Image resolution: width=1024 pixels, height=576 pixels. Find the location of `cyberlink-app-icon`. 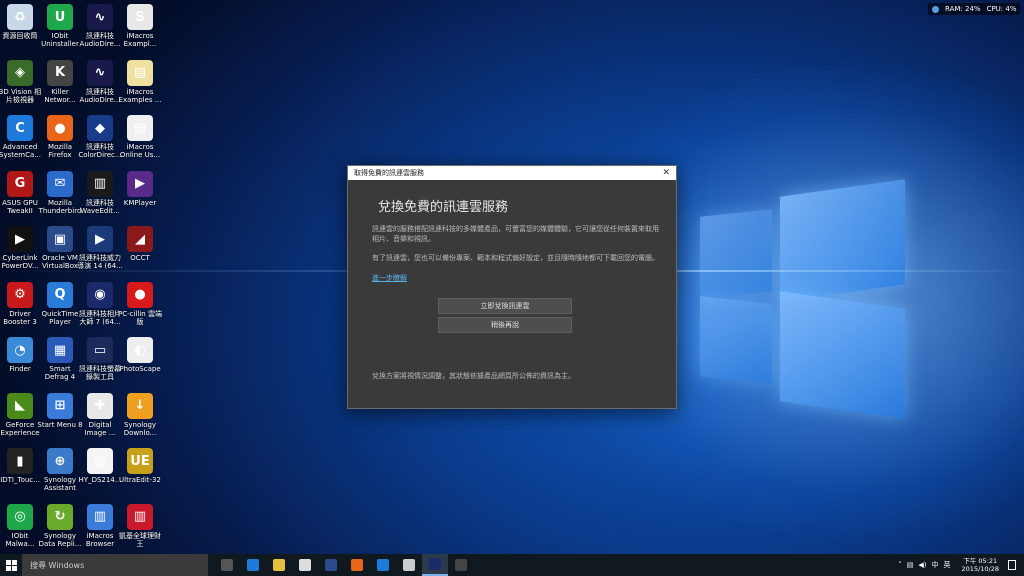

cyberlink-app-icon is located at coordinates (461, 565).